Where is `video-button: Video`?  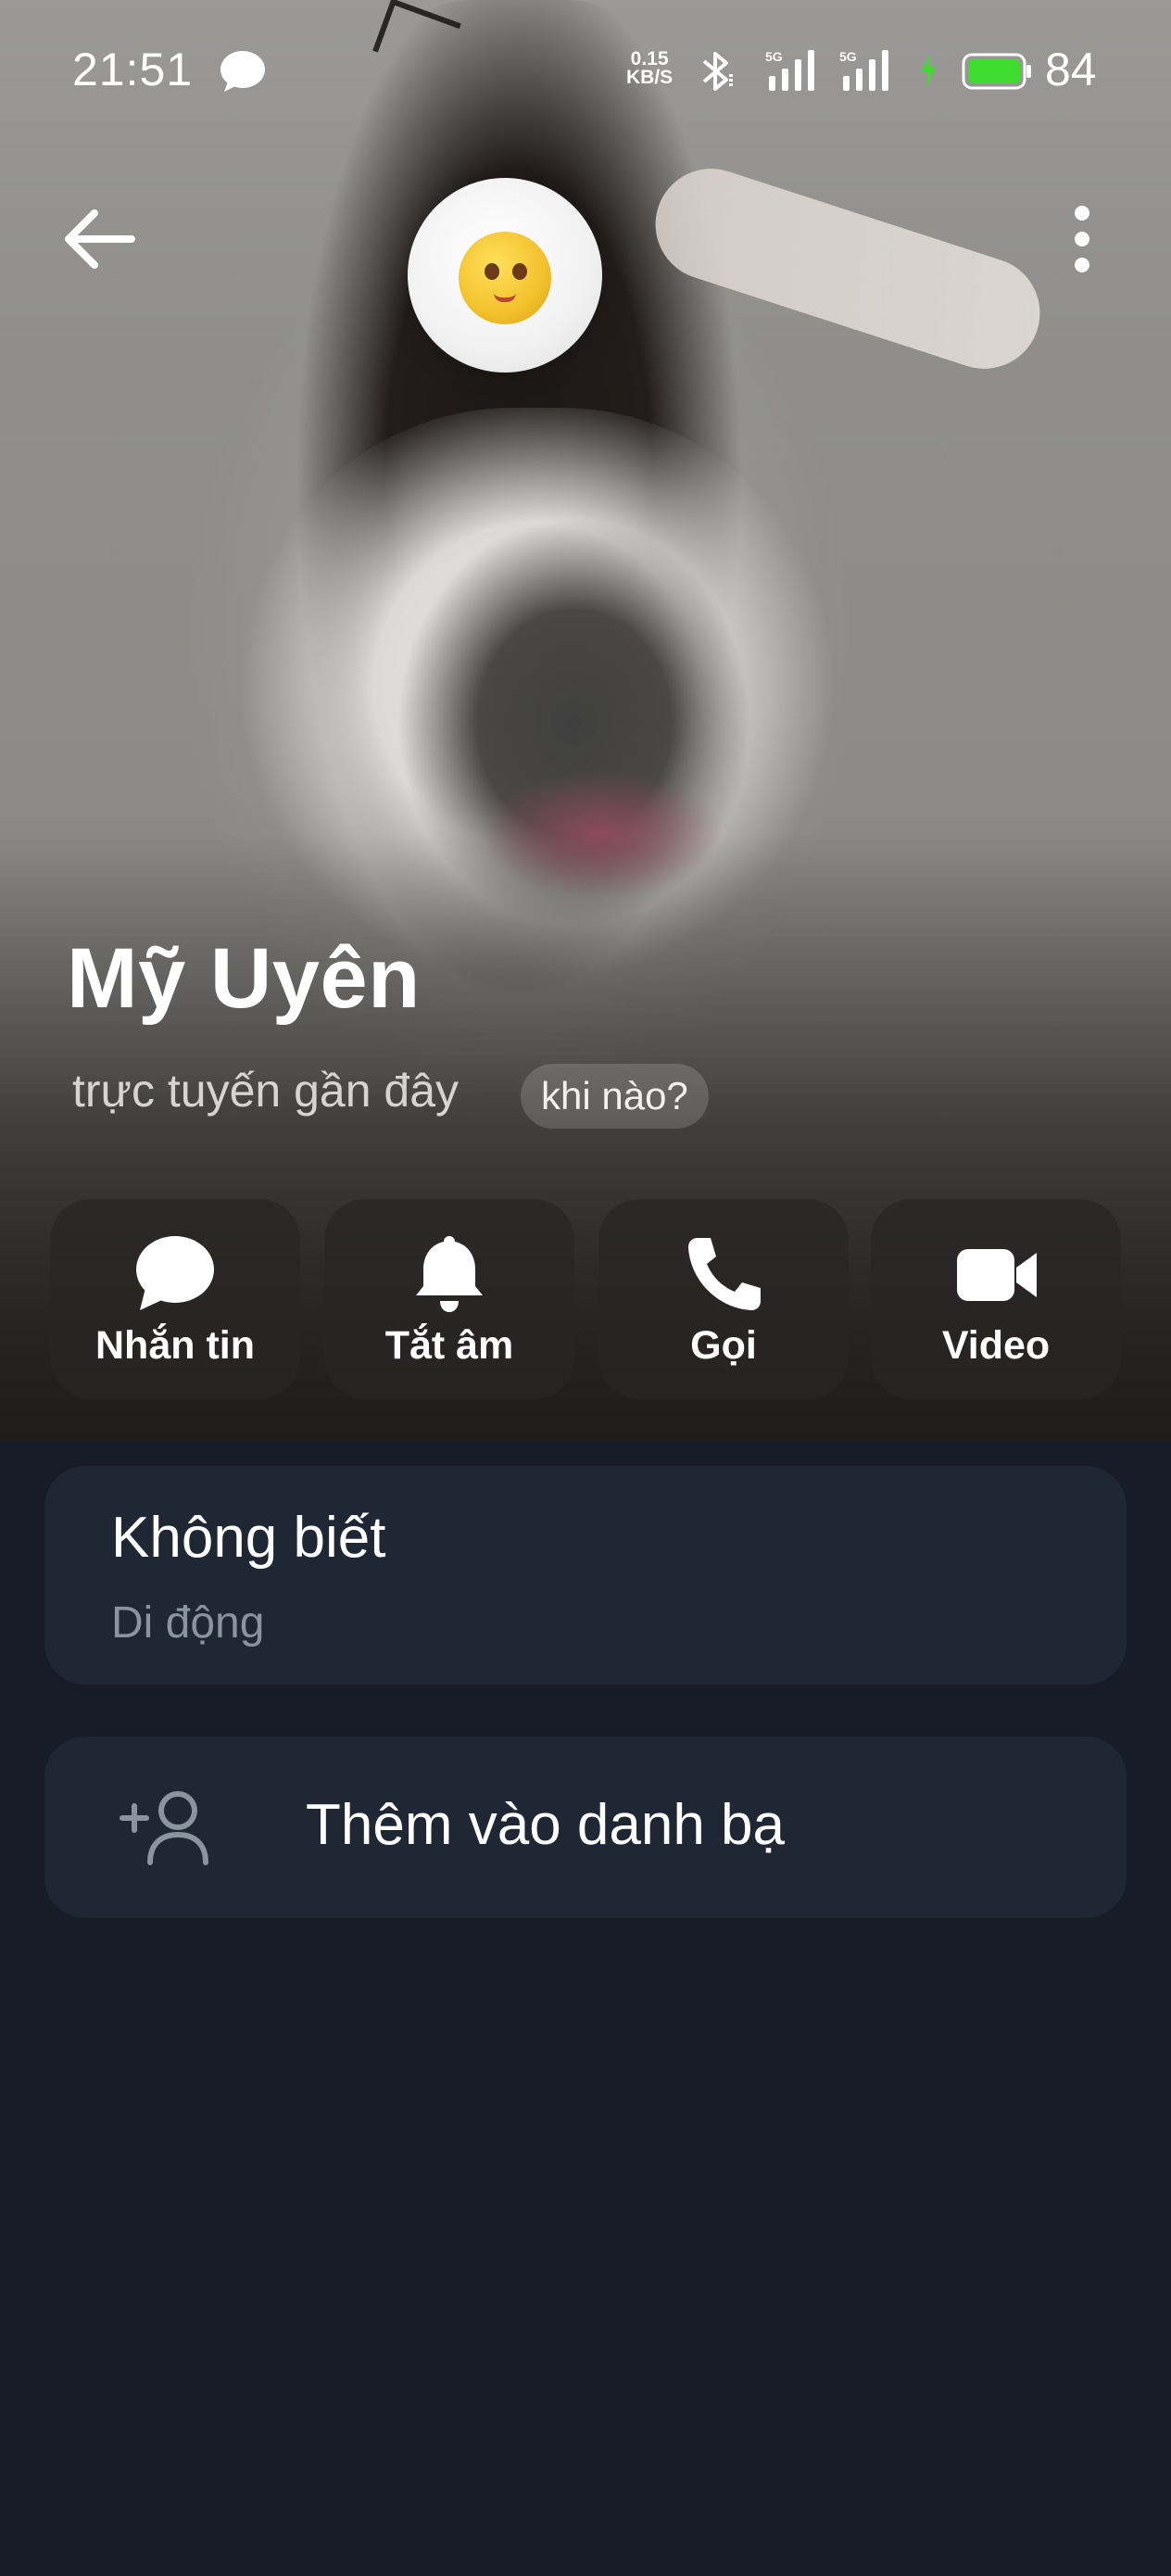
video-button: Video is located at coordinates (996, 1299).